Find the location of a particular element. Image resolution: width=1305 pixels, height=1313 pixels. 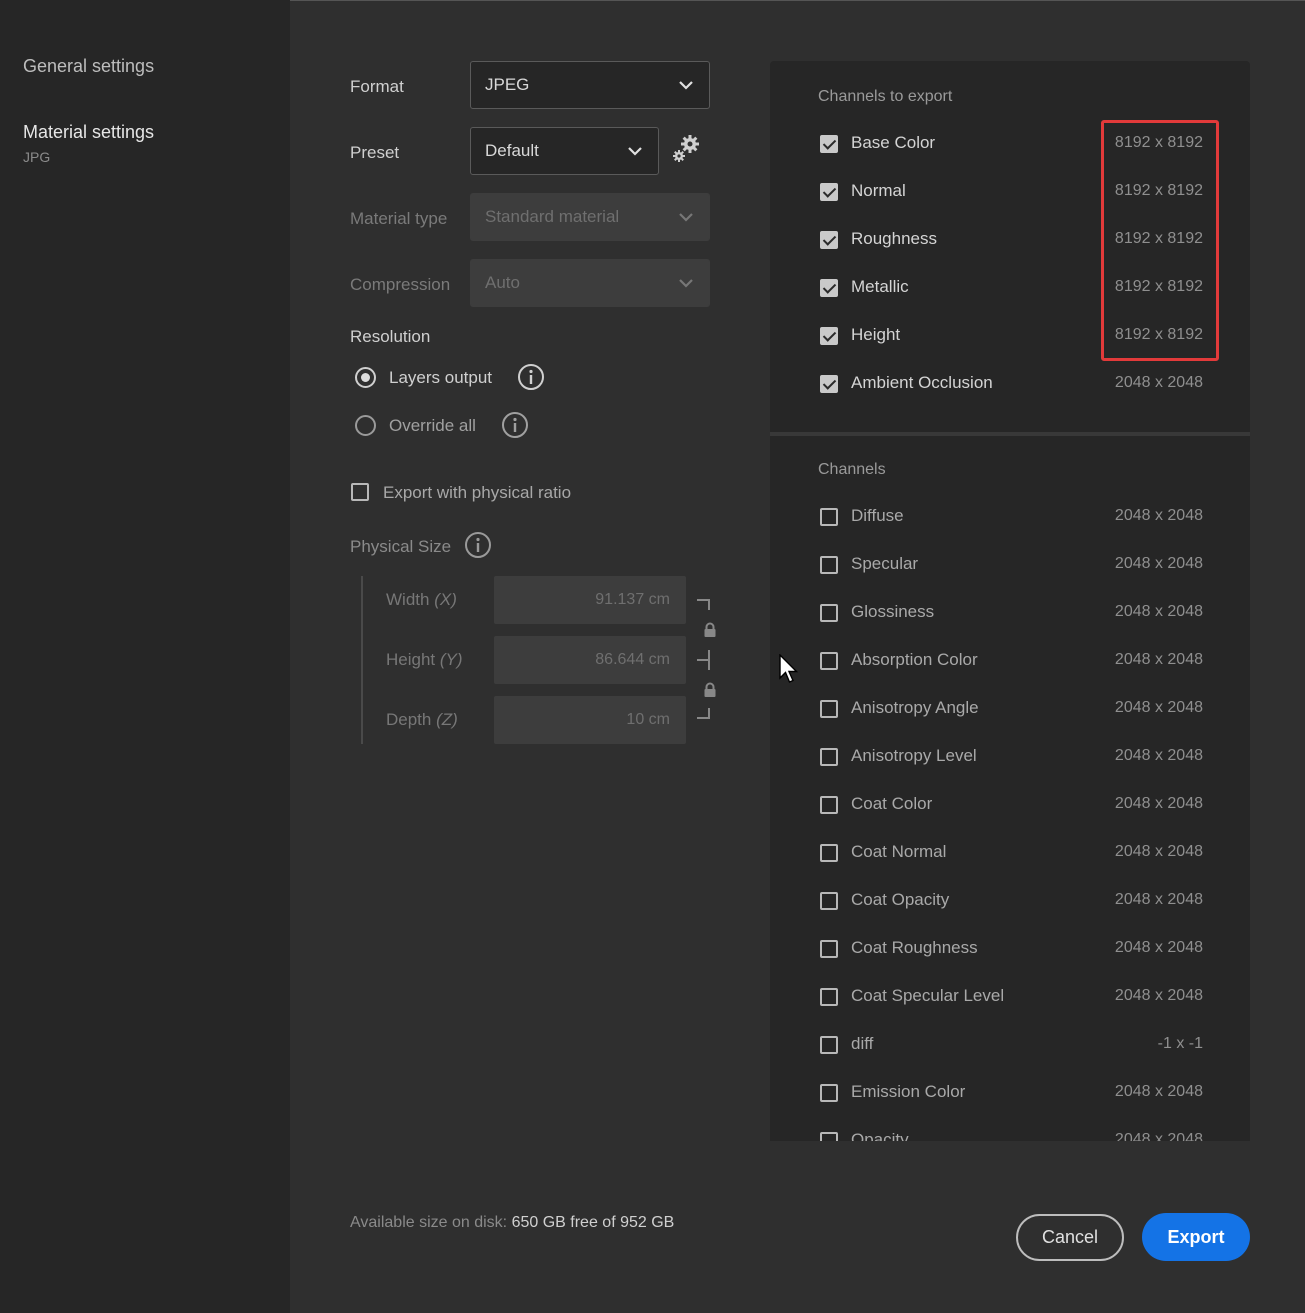

resolution-label: Resolution is located at coordinates (390, 336).